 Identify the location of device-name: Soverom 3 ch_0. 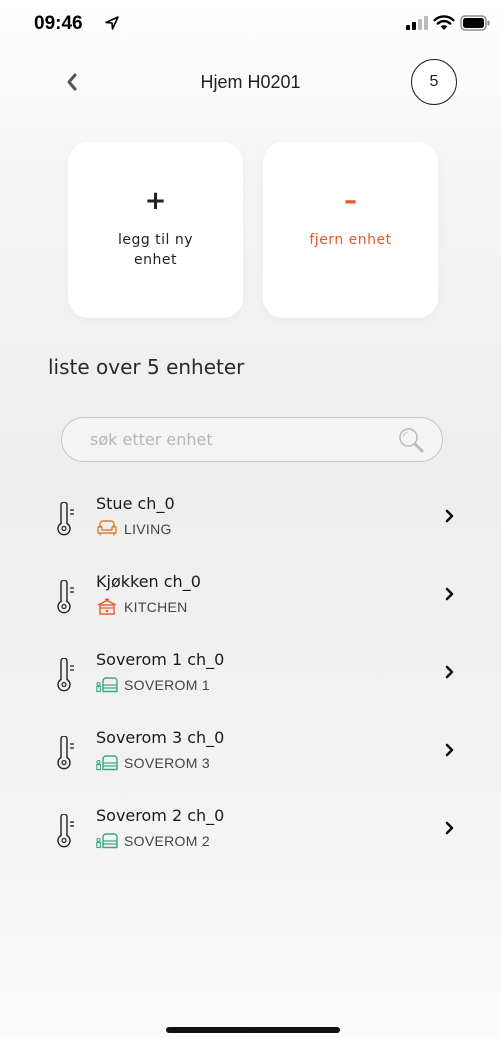
(160, 737).